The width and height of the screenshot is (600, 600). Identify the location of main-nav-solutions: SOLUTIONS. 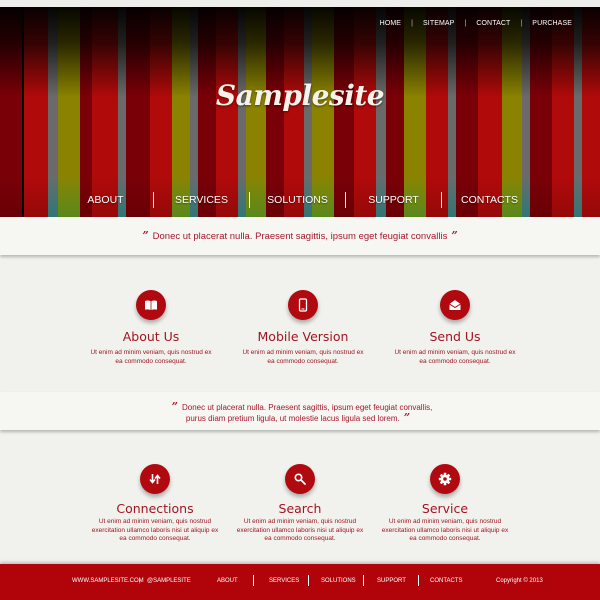
(297, 200).